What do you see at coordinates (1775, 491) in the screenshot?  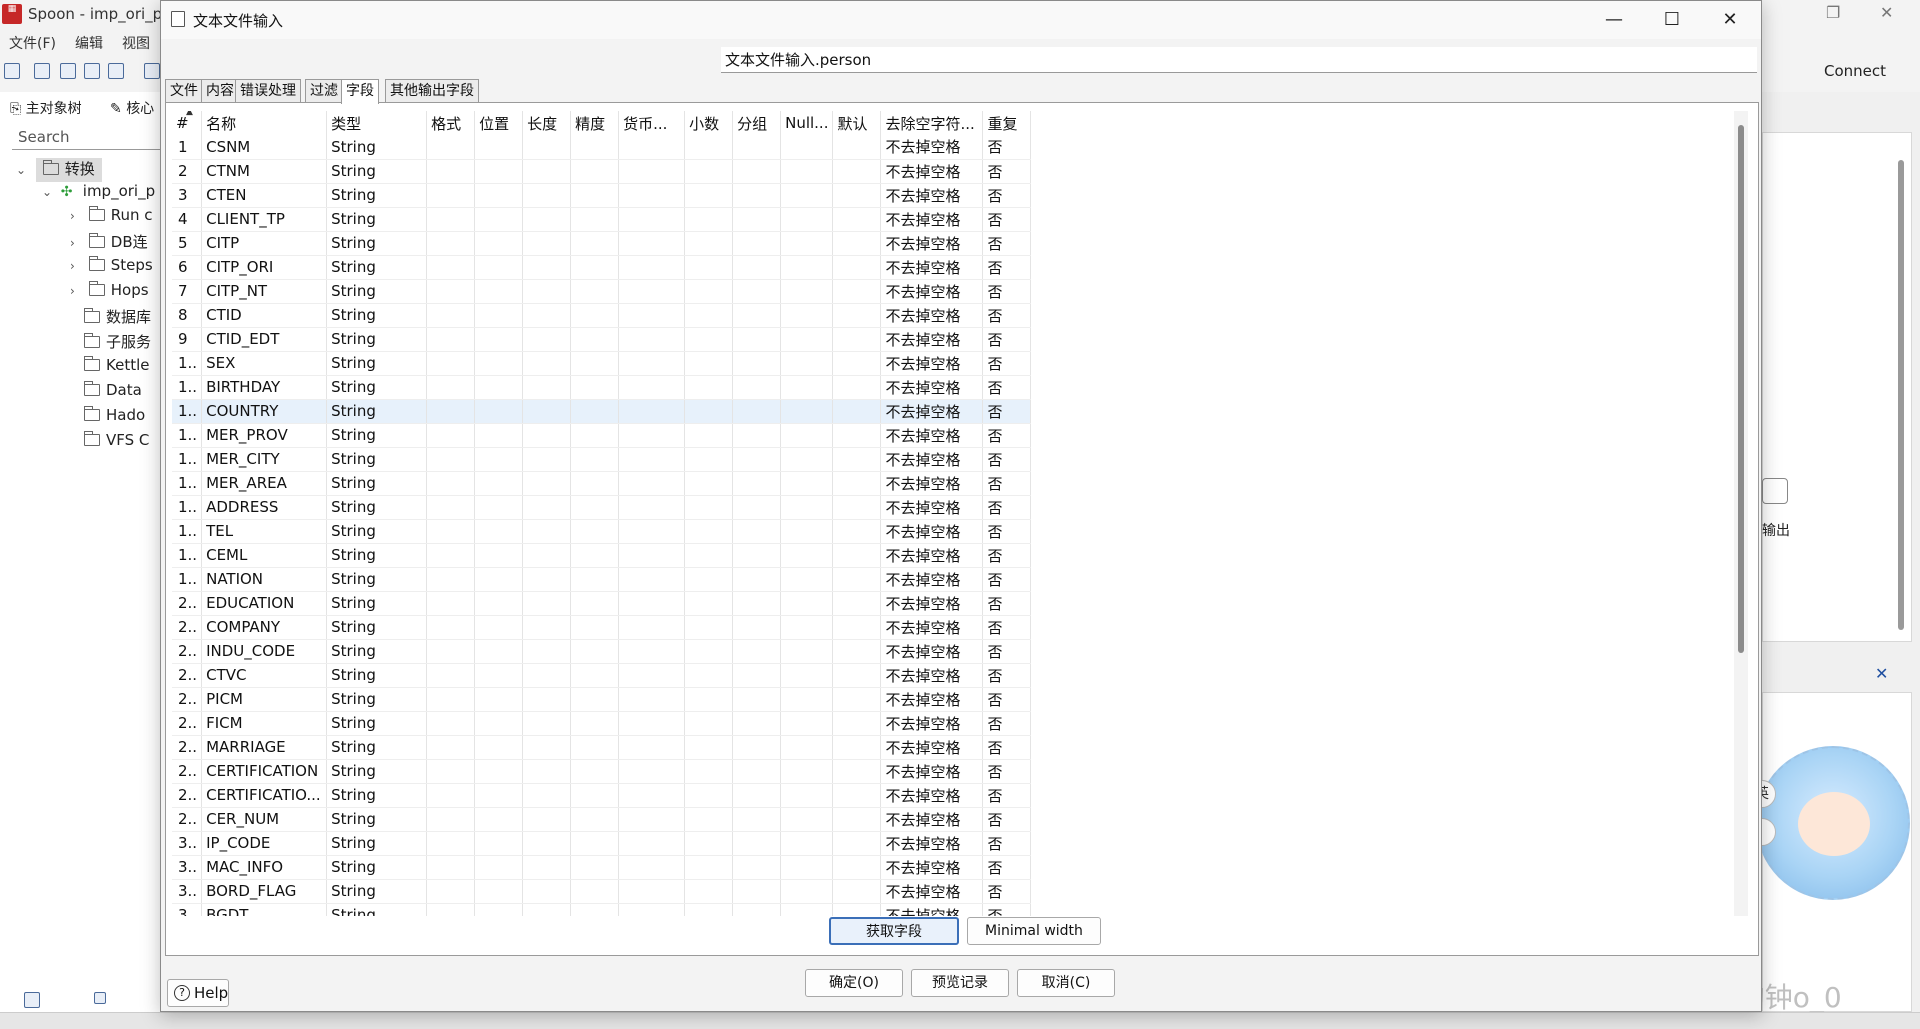 I see `output-step-icon` at bounding box center [1775, 491].